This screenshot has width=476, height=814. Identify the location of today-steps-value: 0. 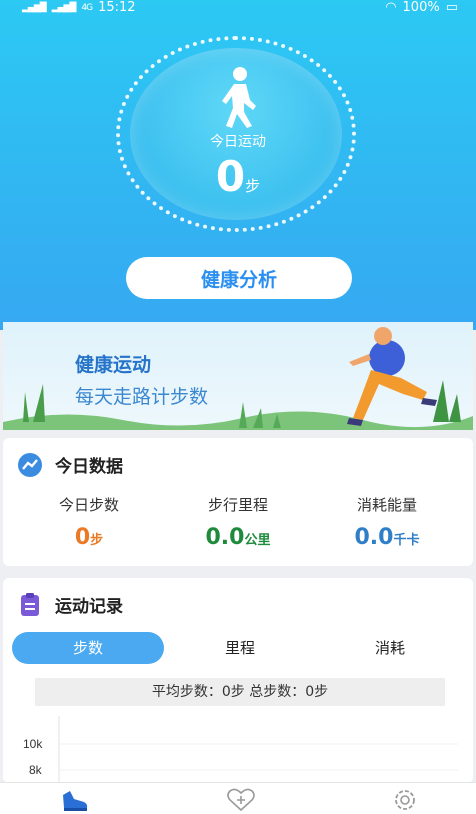
(230, 176).